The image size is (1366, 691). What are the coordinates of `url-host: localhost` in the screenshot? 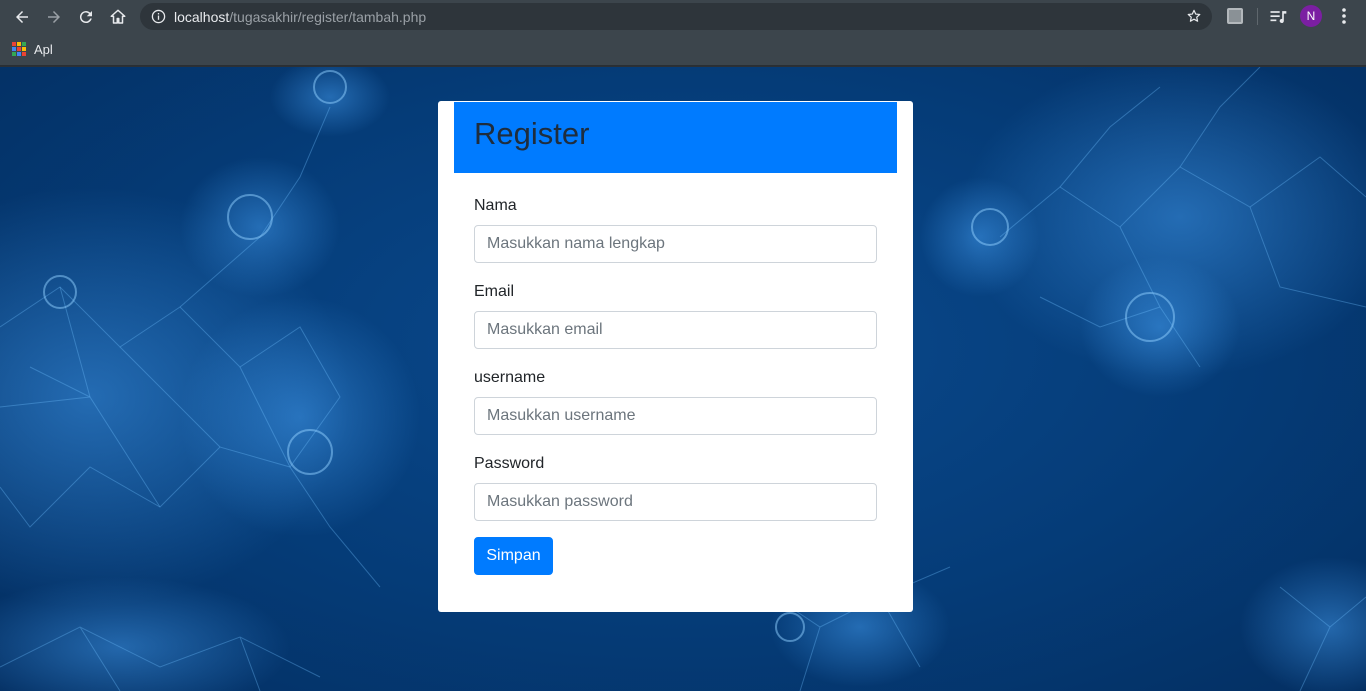 It's located at (202, 17).